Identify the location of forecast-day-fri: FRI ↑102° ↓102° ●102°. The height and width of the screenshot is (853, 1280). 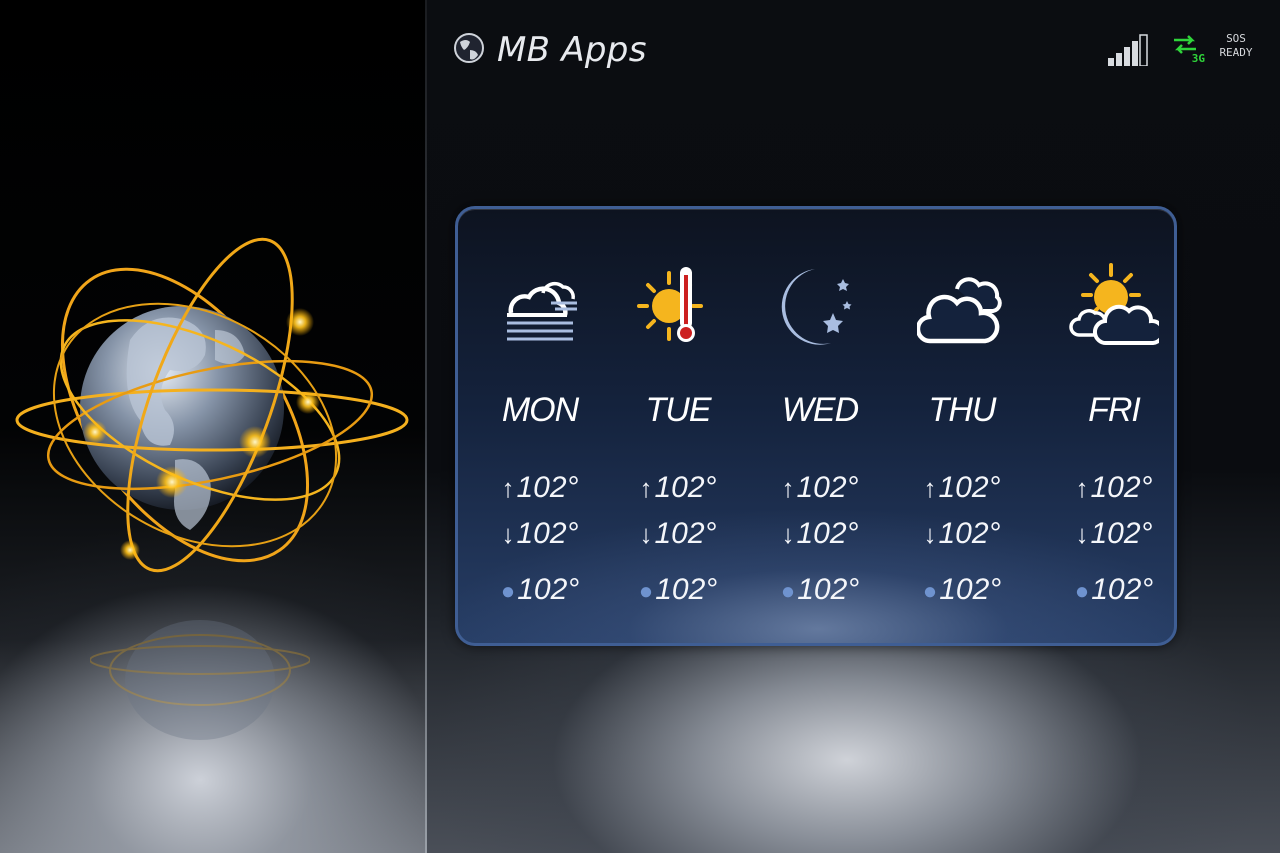
(1114, 426).